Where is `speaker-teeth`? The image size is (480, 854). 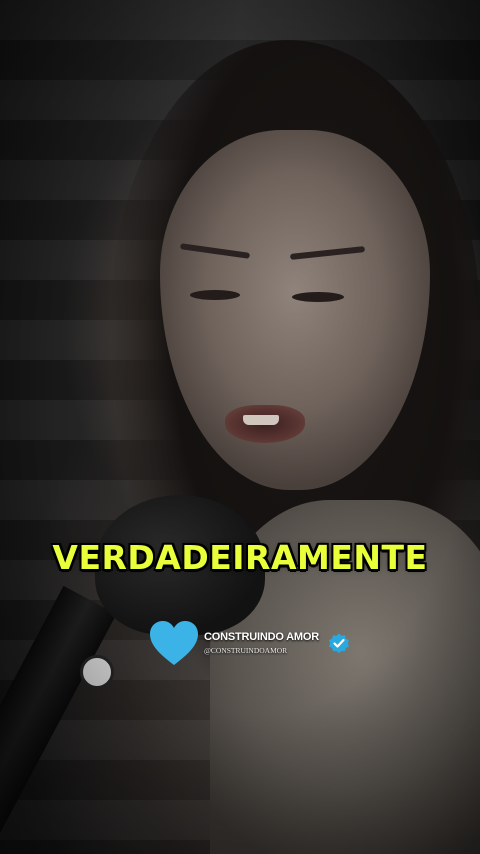
speaker-teeth is located at coordinates (261, 420).